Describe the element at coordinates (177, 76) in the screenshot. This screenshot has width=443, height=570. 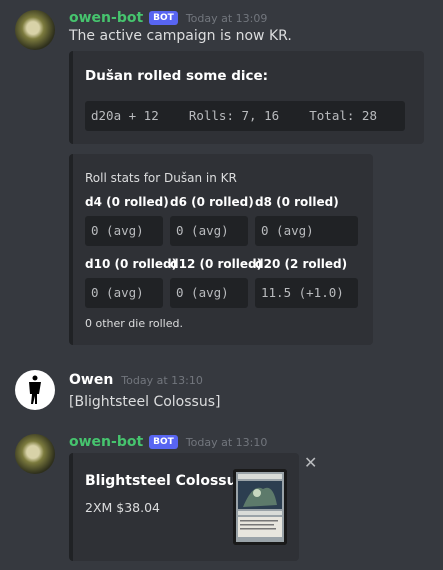
I see `roll-embed-title: Dušan rolled some dice:` at that location.